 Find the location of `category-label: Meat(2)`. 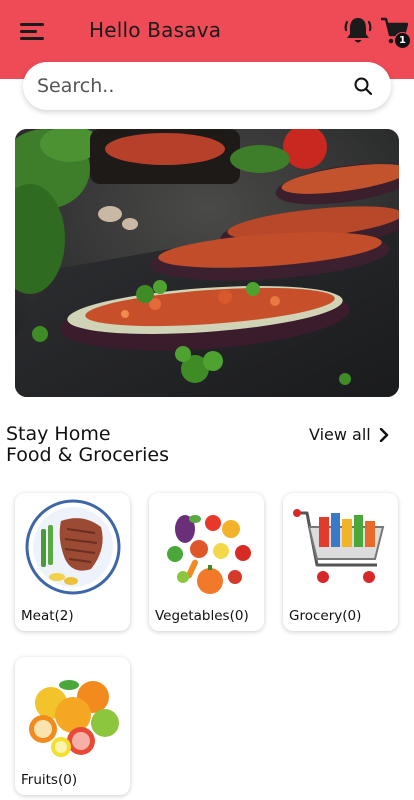

category-label: Meat(2) is located at coordinates (47, 616).